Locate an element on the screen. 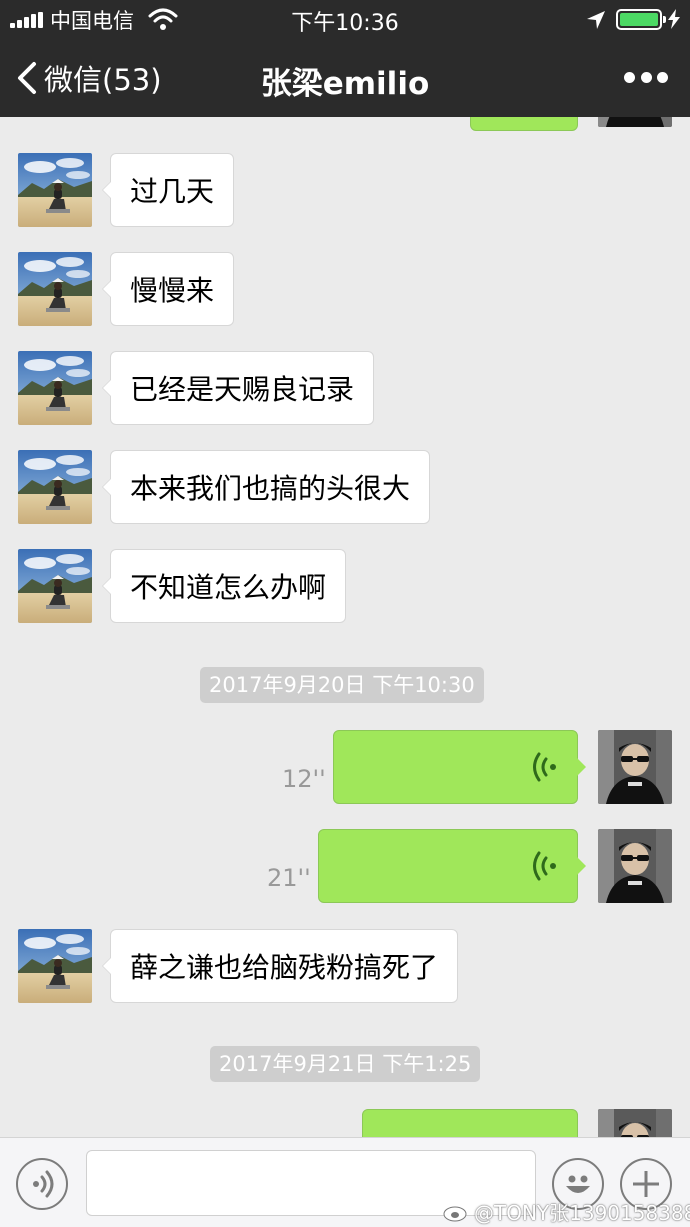  message-bubble: 已经是天赐良记录 is located at coordinates (238, 388).